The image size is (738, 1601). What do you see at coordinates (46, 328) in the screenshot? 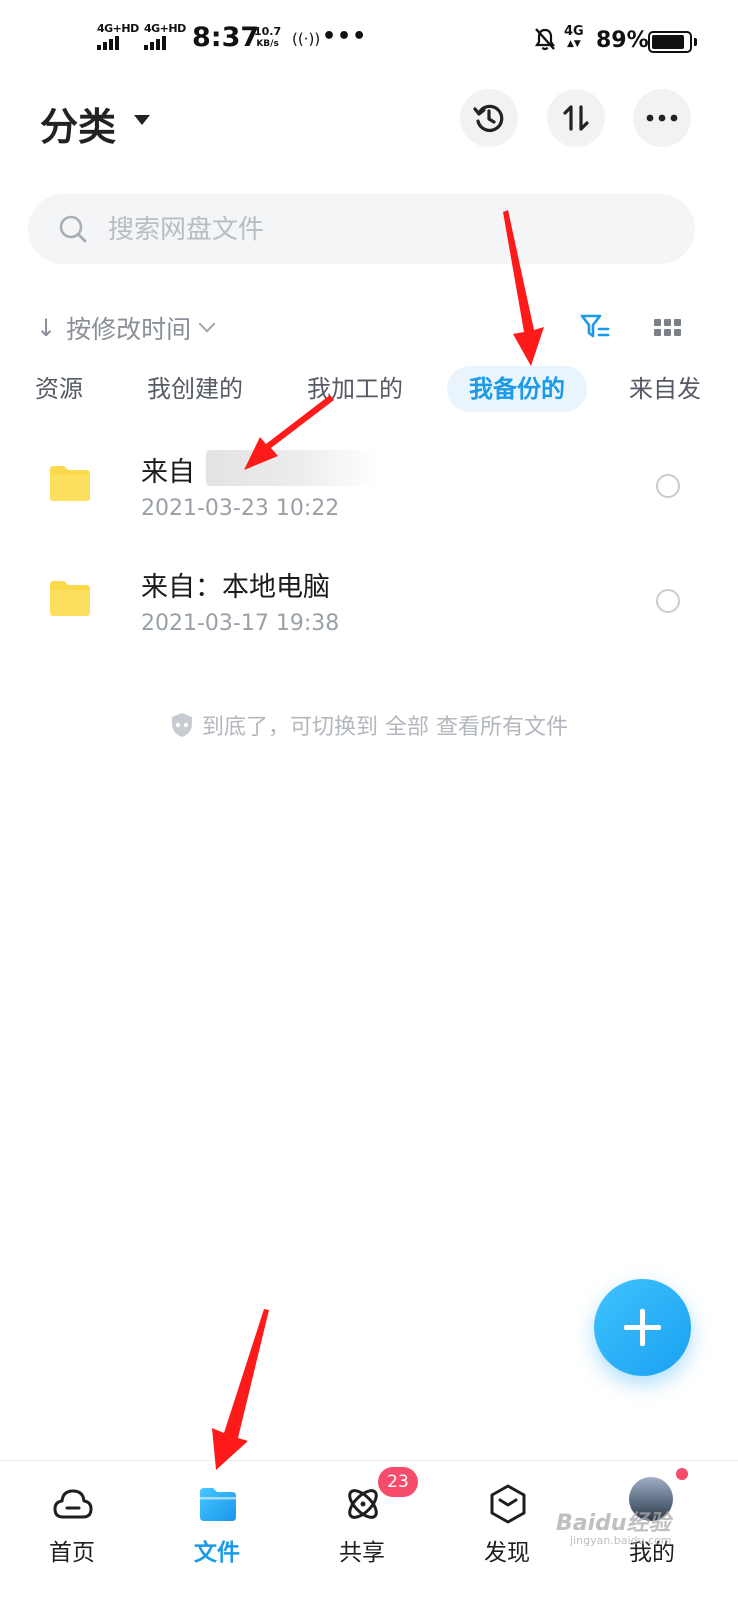
I see `sort-direction-icon: ↓` at bounding box center [46, 328].